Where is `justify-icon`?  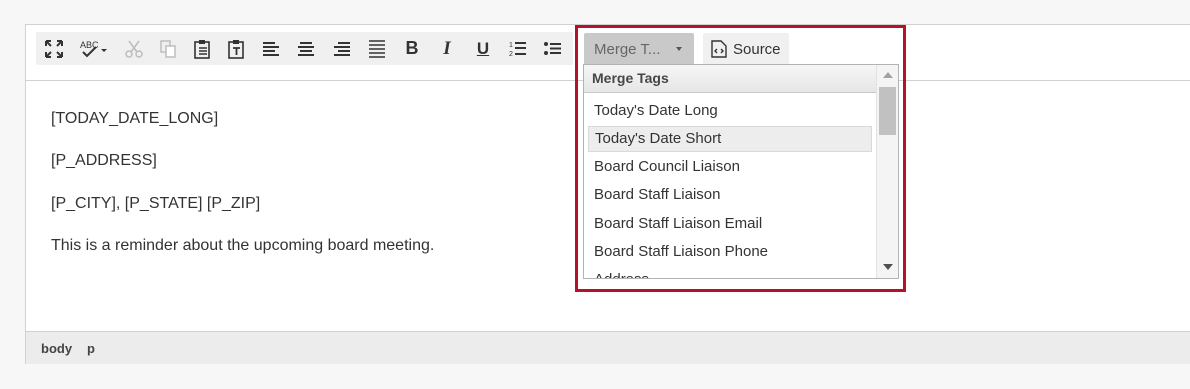 justify-icon is located at coordinates (377, 48).